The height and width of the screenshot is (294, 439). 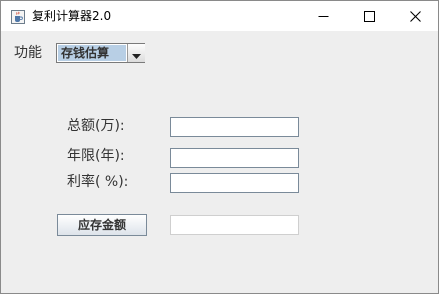 I want to click on minimize-icon, so click(x=323, y=16).